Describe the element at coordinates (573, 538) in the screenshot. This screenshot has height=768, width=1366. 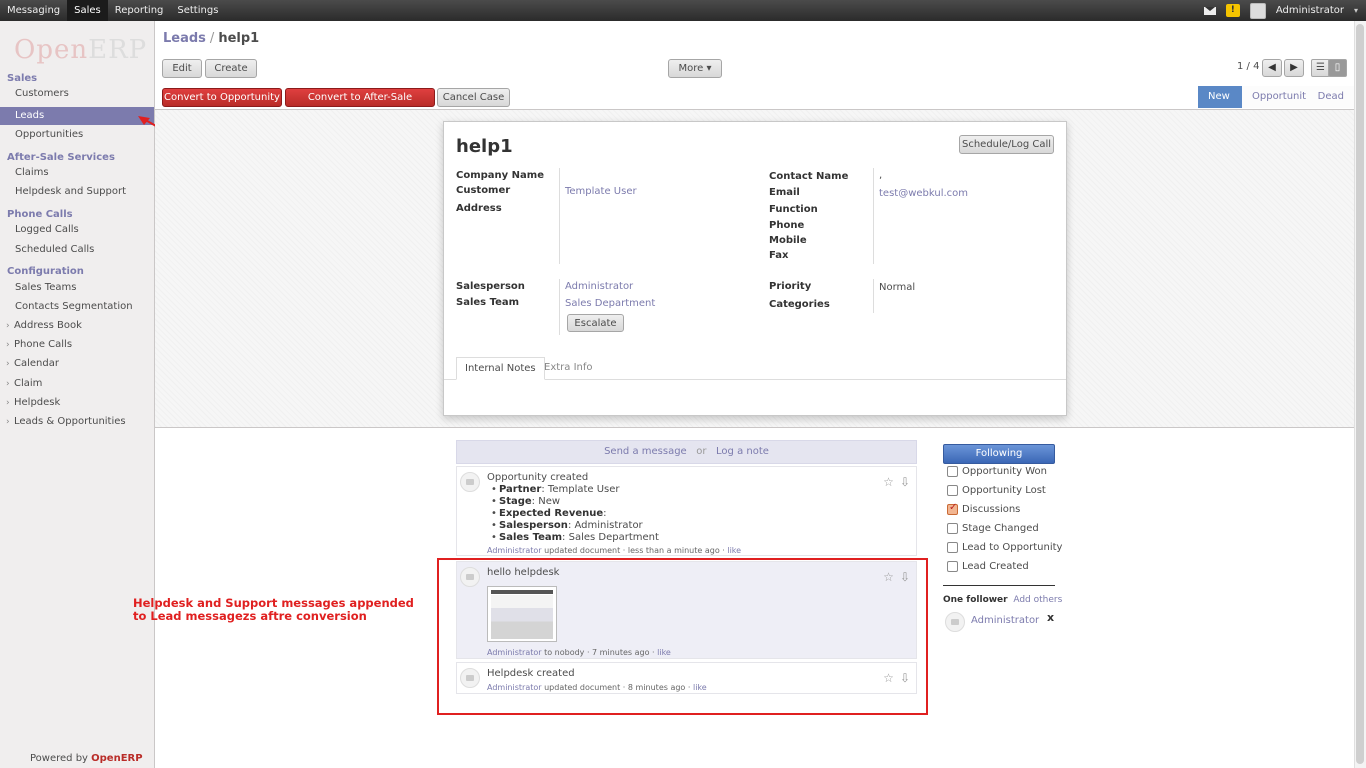
I see `tracking-line: Sales Team: Sales Department` at that location.